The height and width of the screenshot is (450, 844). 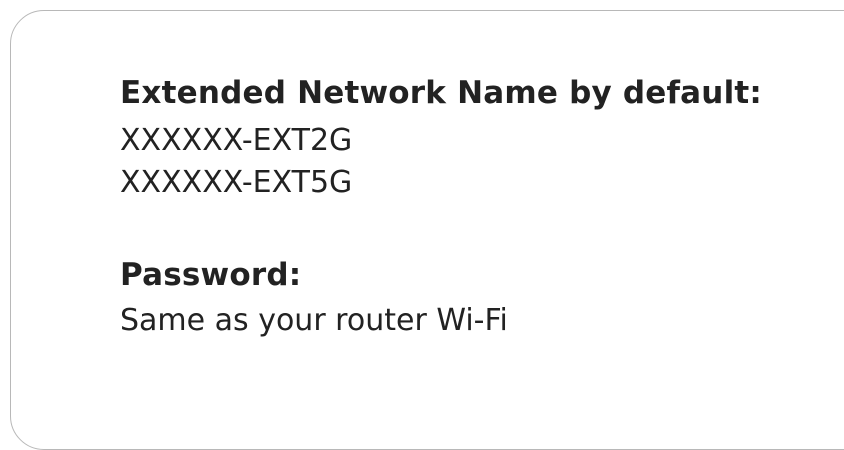 What do you see at coordinates (236, 182) in the screenshot?
I see `ssid-5g: XXXXXX-EXT5G` at bounding box center [236, 182].